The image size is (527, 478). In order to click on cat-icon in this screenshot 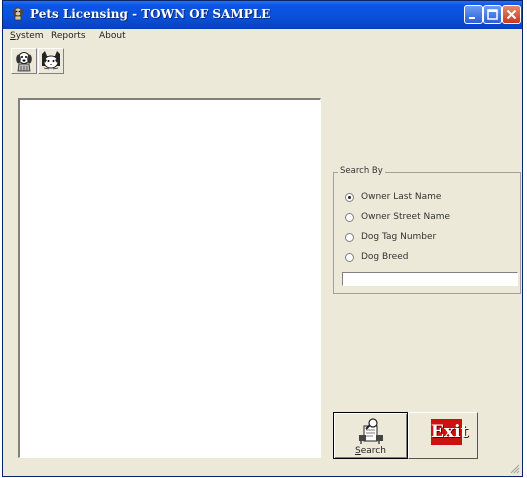, I will do `click(51, 60)`.